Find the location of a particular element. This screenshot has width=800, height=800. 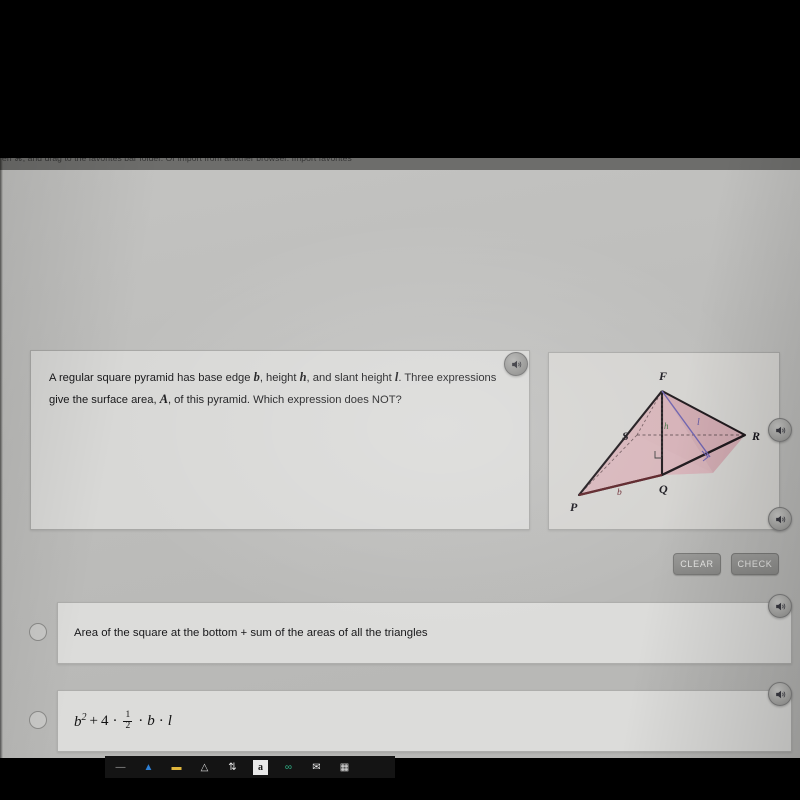

label-height-h: h is located at coordinates (666, 426).